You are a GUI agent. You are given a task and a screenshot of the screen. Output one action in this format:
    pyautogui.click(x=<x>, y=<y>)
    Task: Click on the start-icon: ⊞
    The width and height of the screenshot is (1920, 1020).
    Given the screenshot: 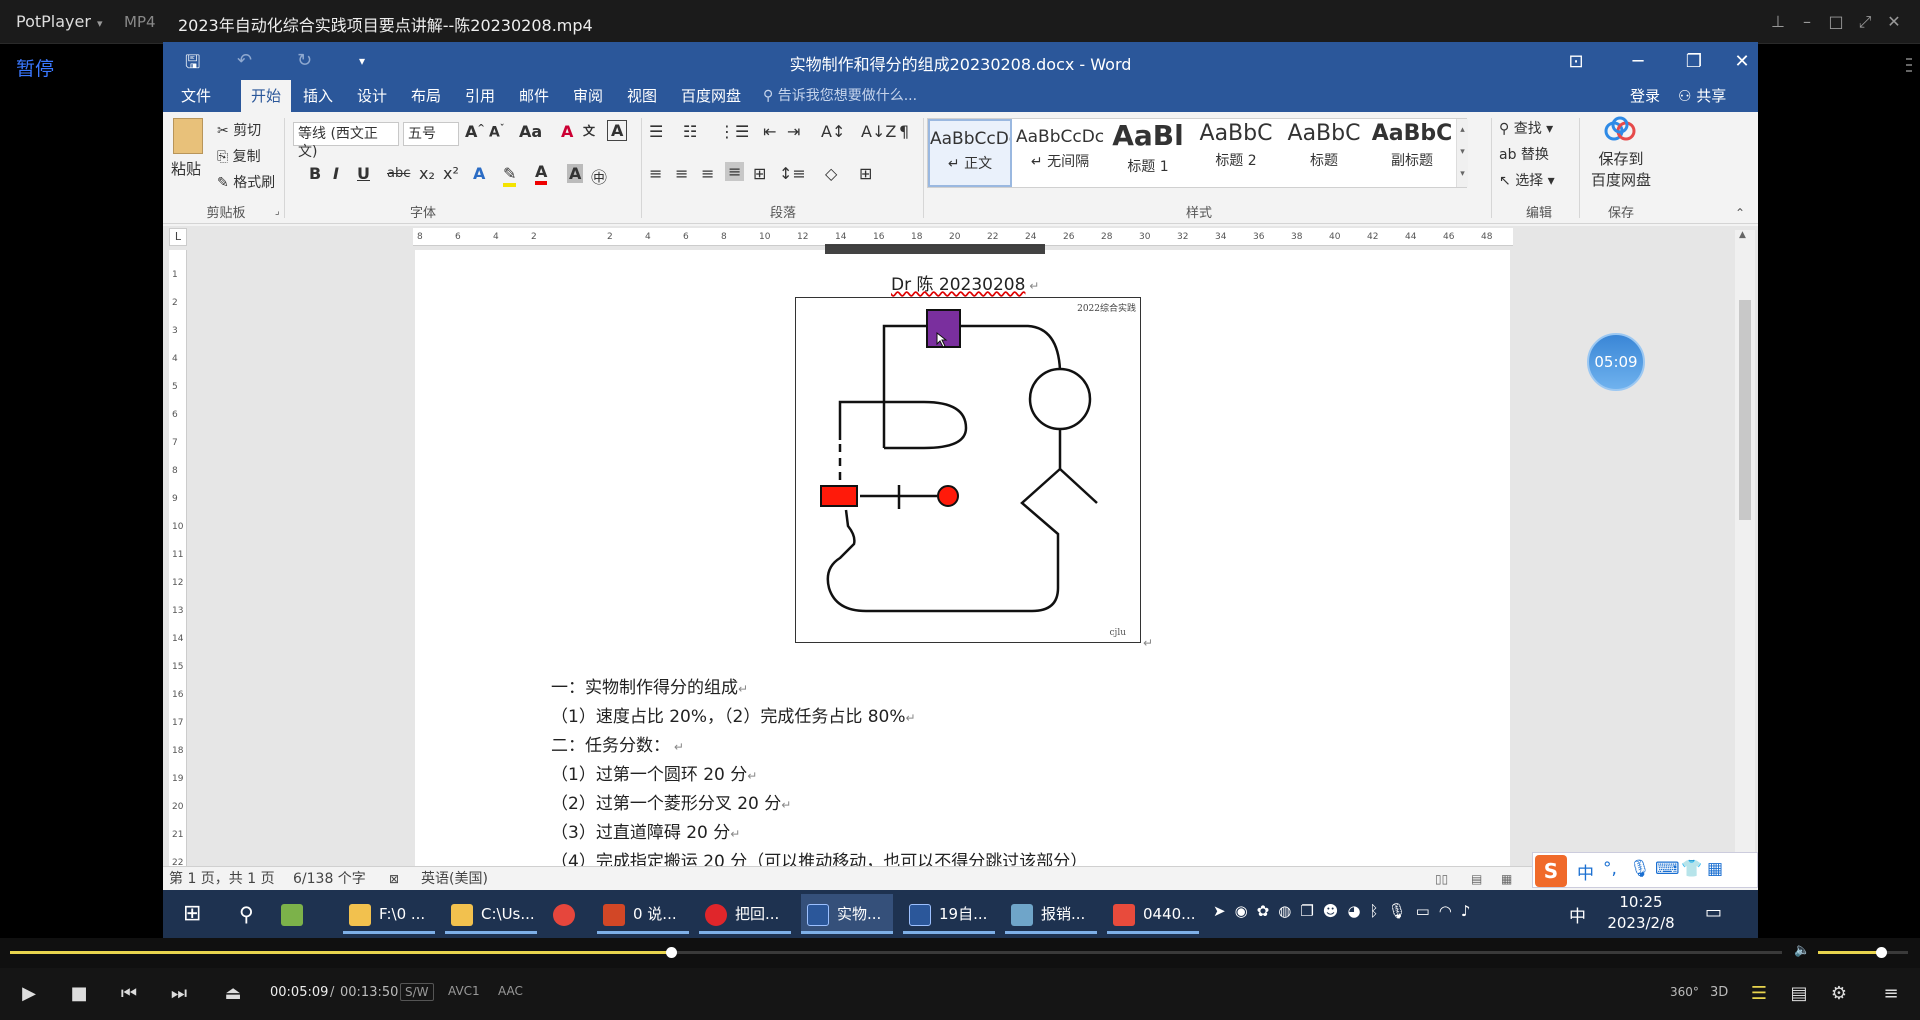 What is the action you would take?
    pyautogui.click(x=189, y=914)
    